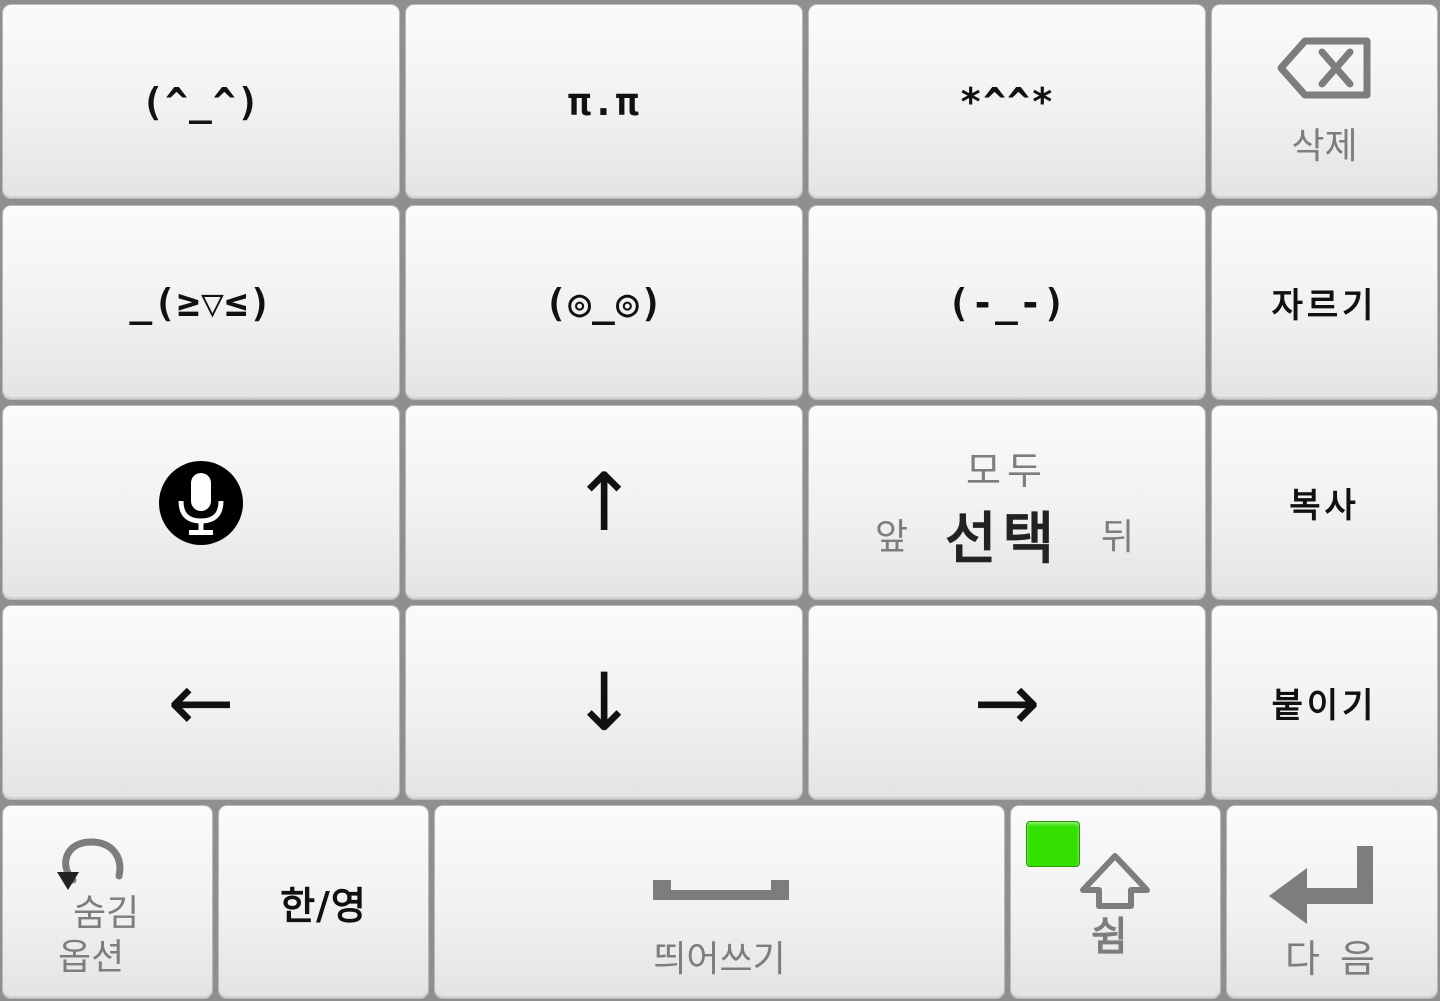 The width and height of the screenshot is (1440, 1001). I want to click on cursor-left-key: ←, so click(201, 702).